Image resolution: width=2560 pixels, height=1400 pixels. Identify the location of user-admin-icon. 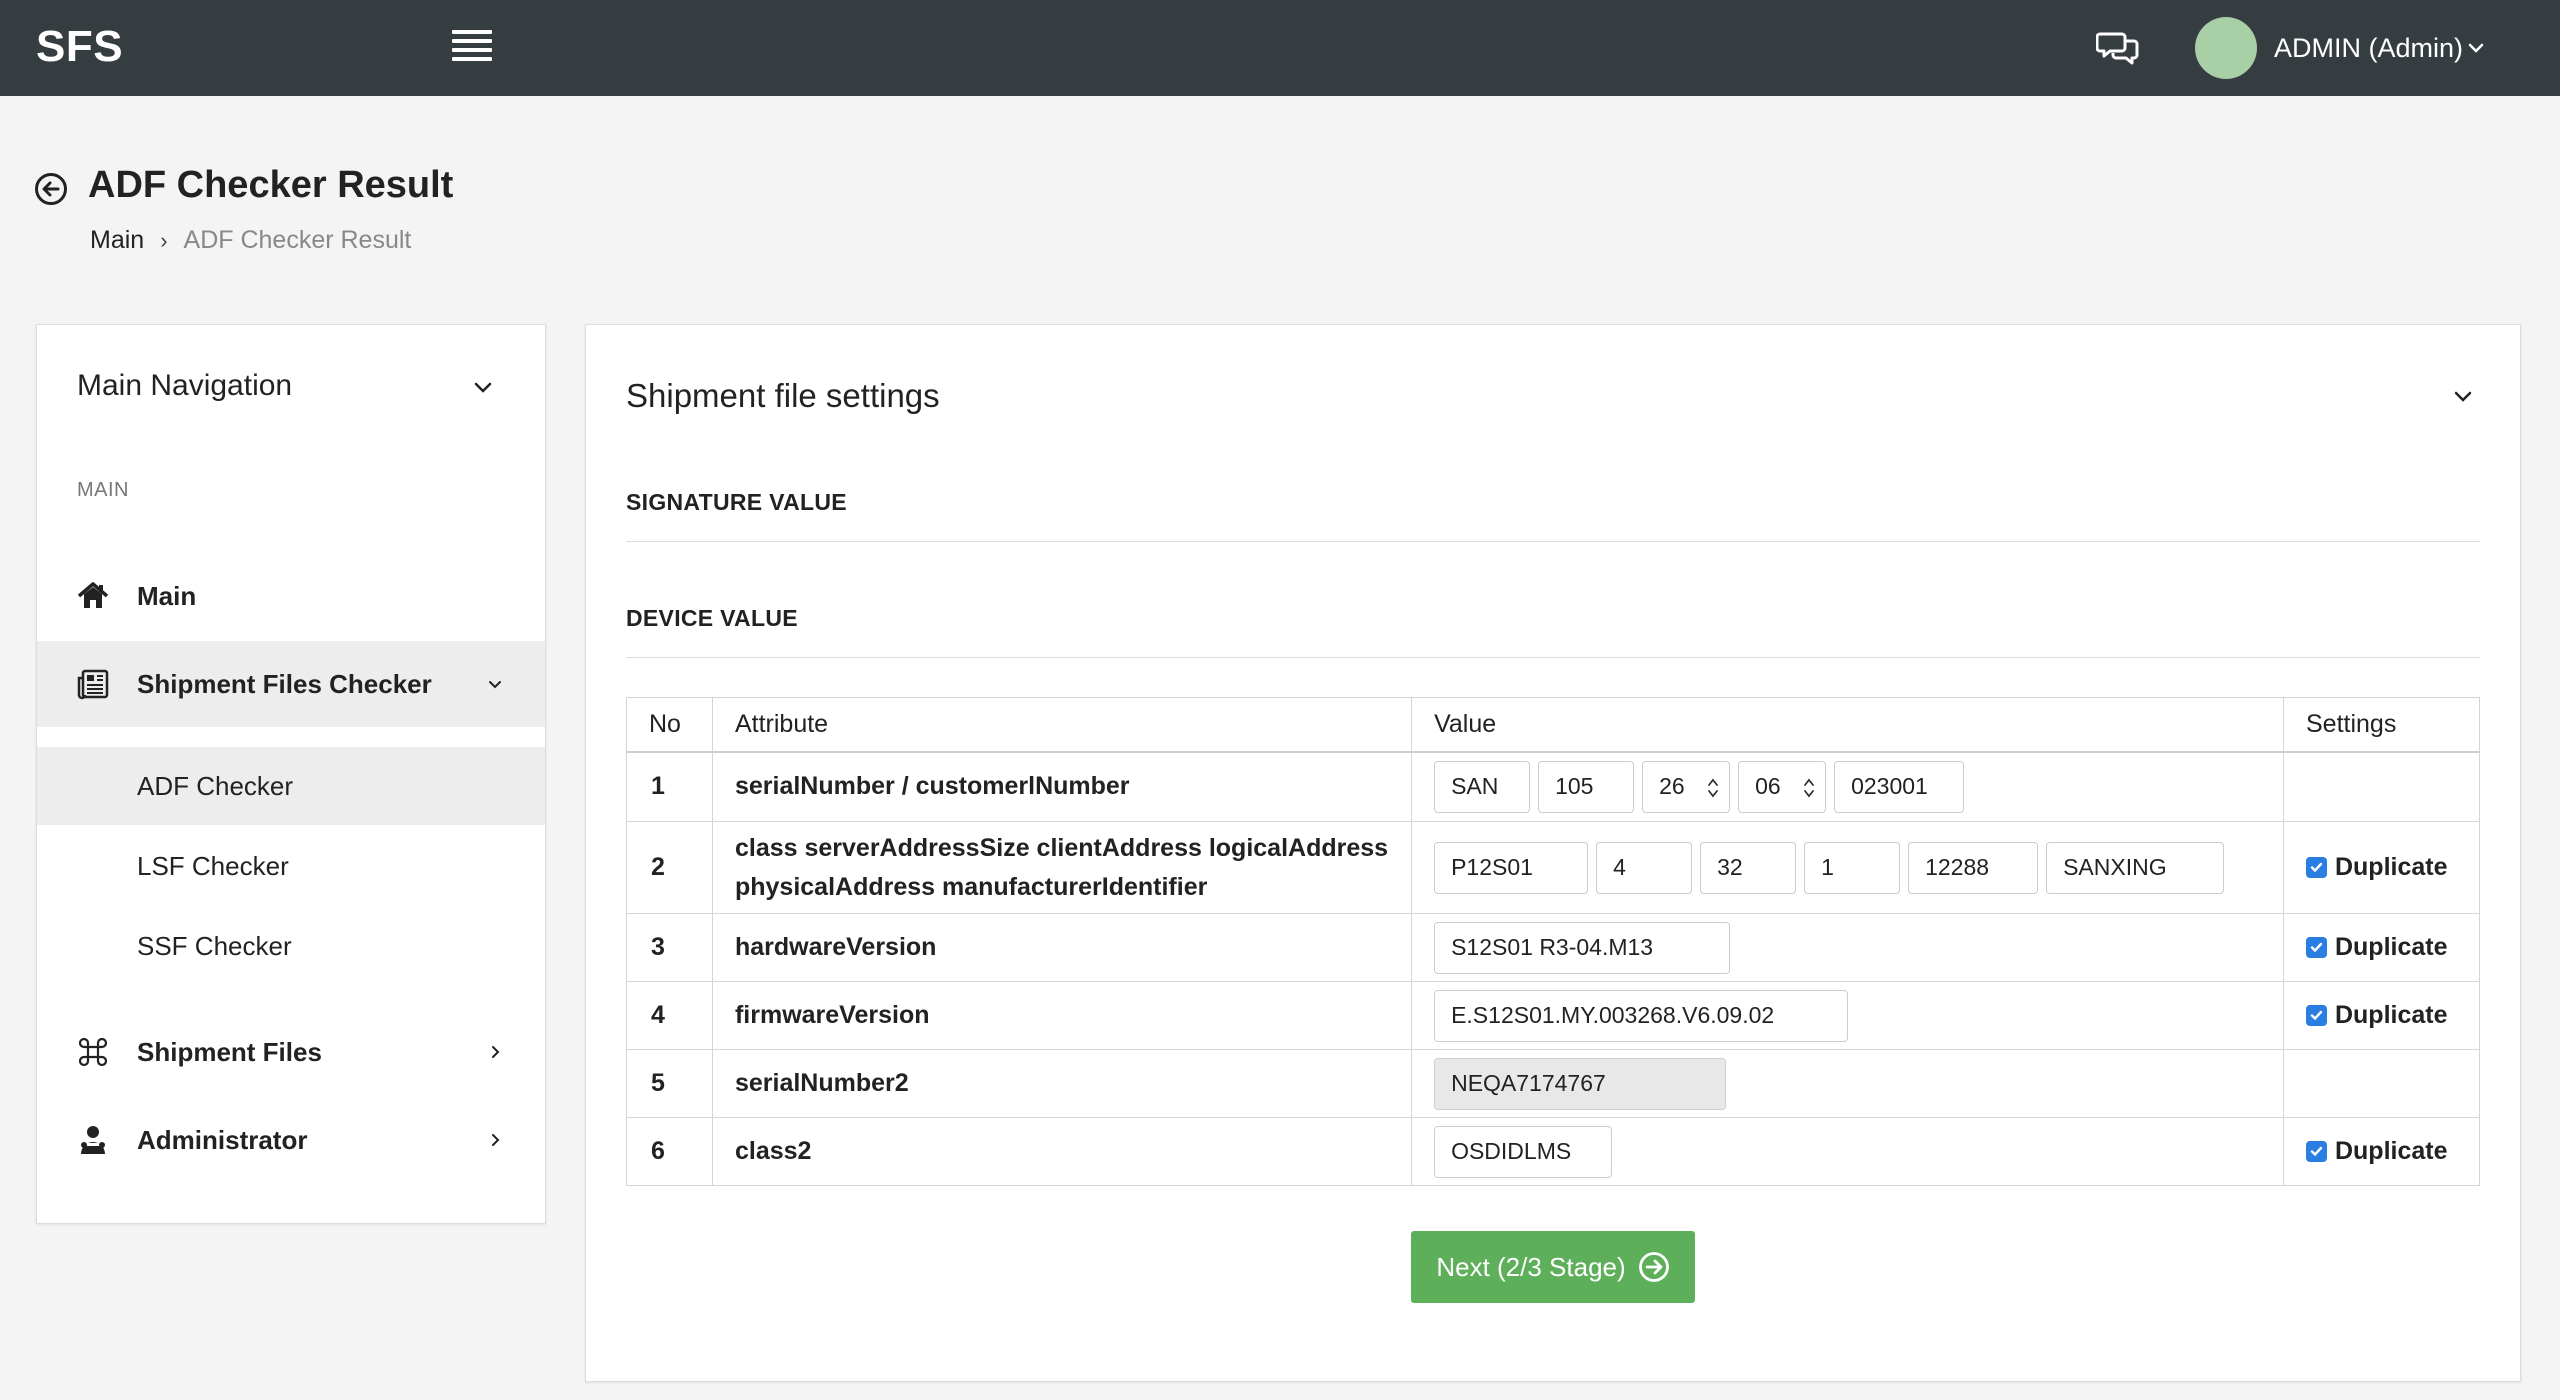
(93, 1140).